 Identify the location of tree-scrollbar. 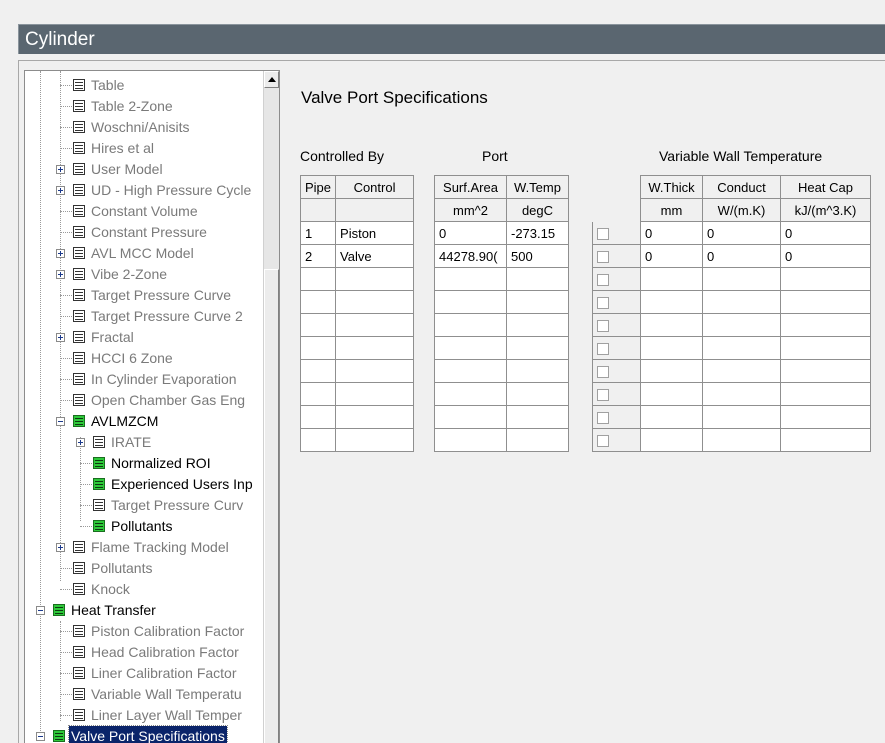
(271, 407).